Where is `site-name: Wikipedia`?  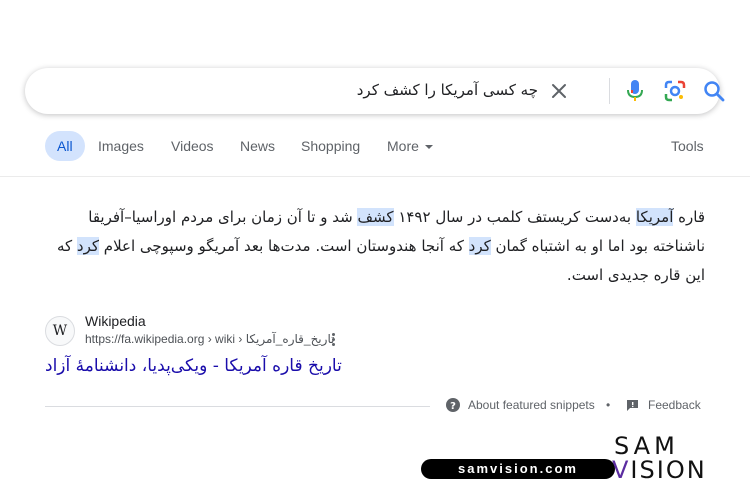 site-name: Wikipedia is located at coordinates (115, 321).